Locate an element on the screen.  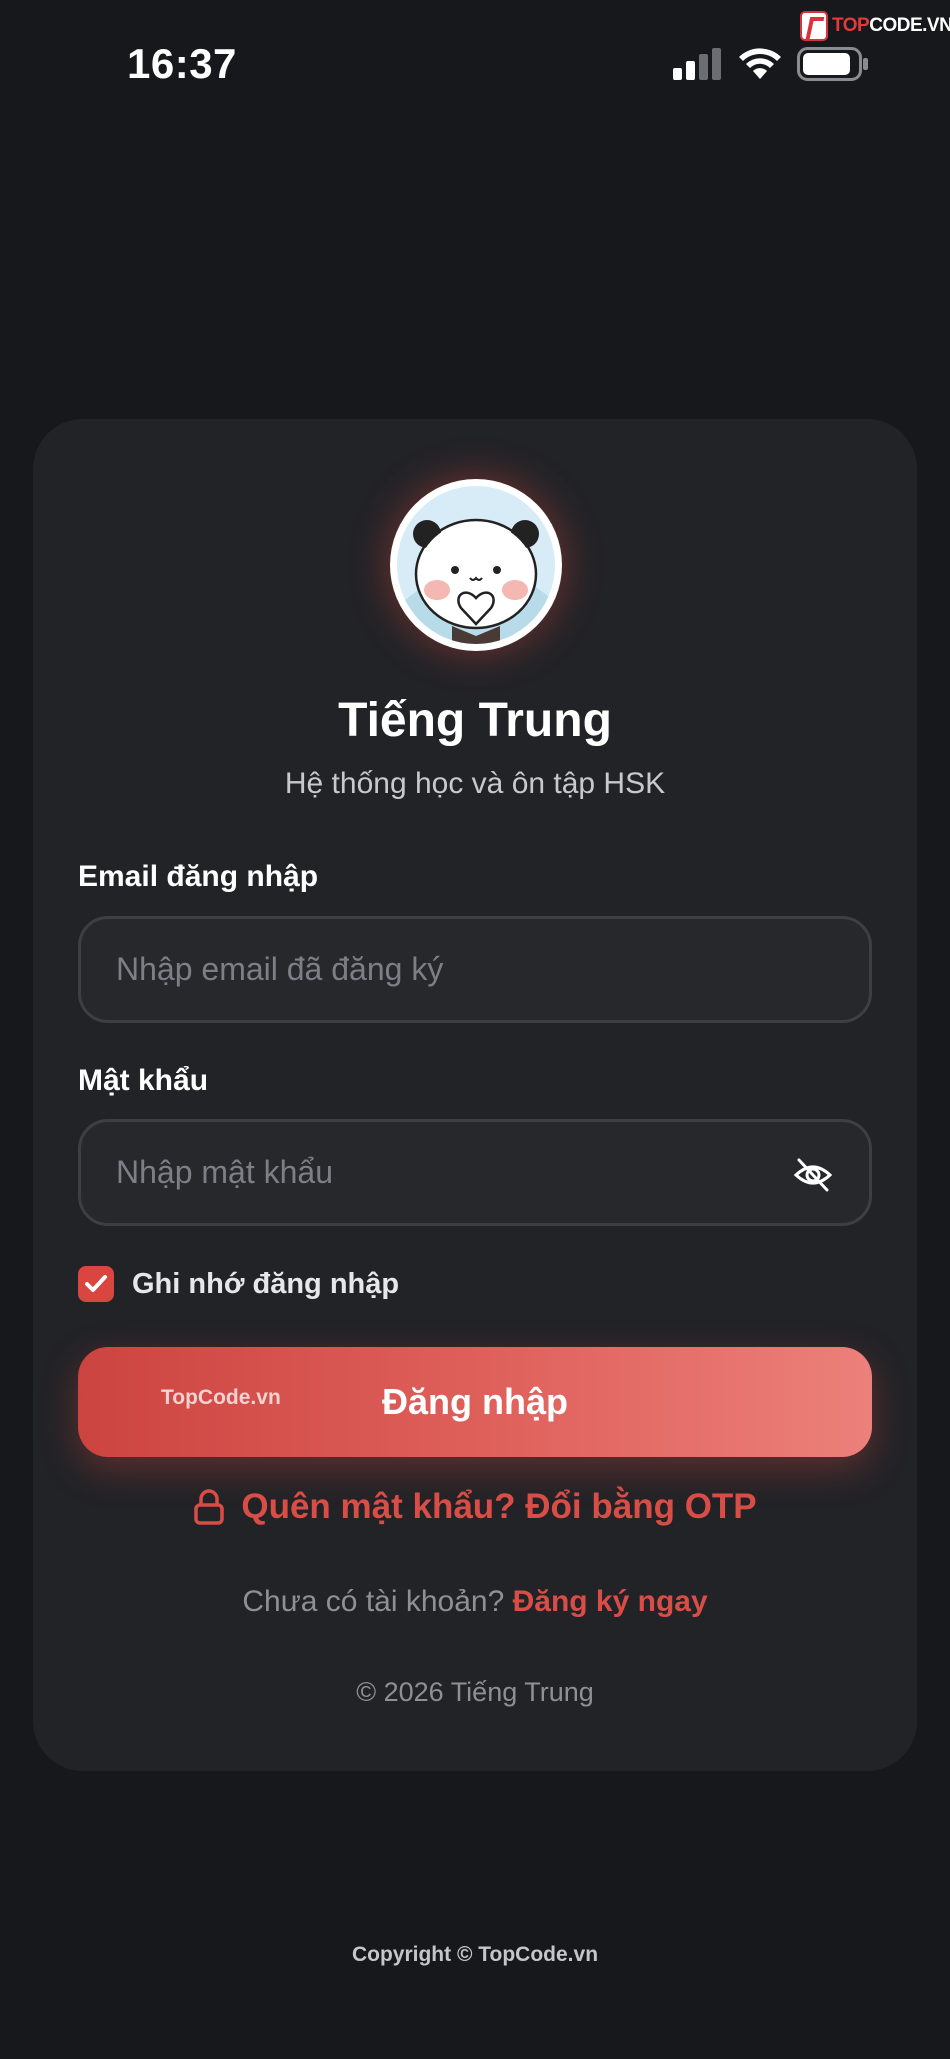
remember-label: Ghi nhớ đăng nhập is located at coordinates (266, 1283).